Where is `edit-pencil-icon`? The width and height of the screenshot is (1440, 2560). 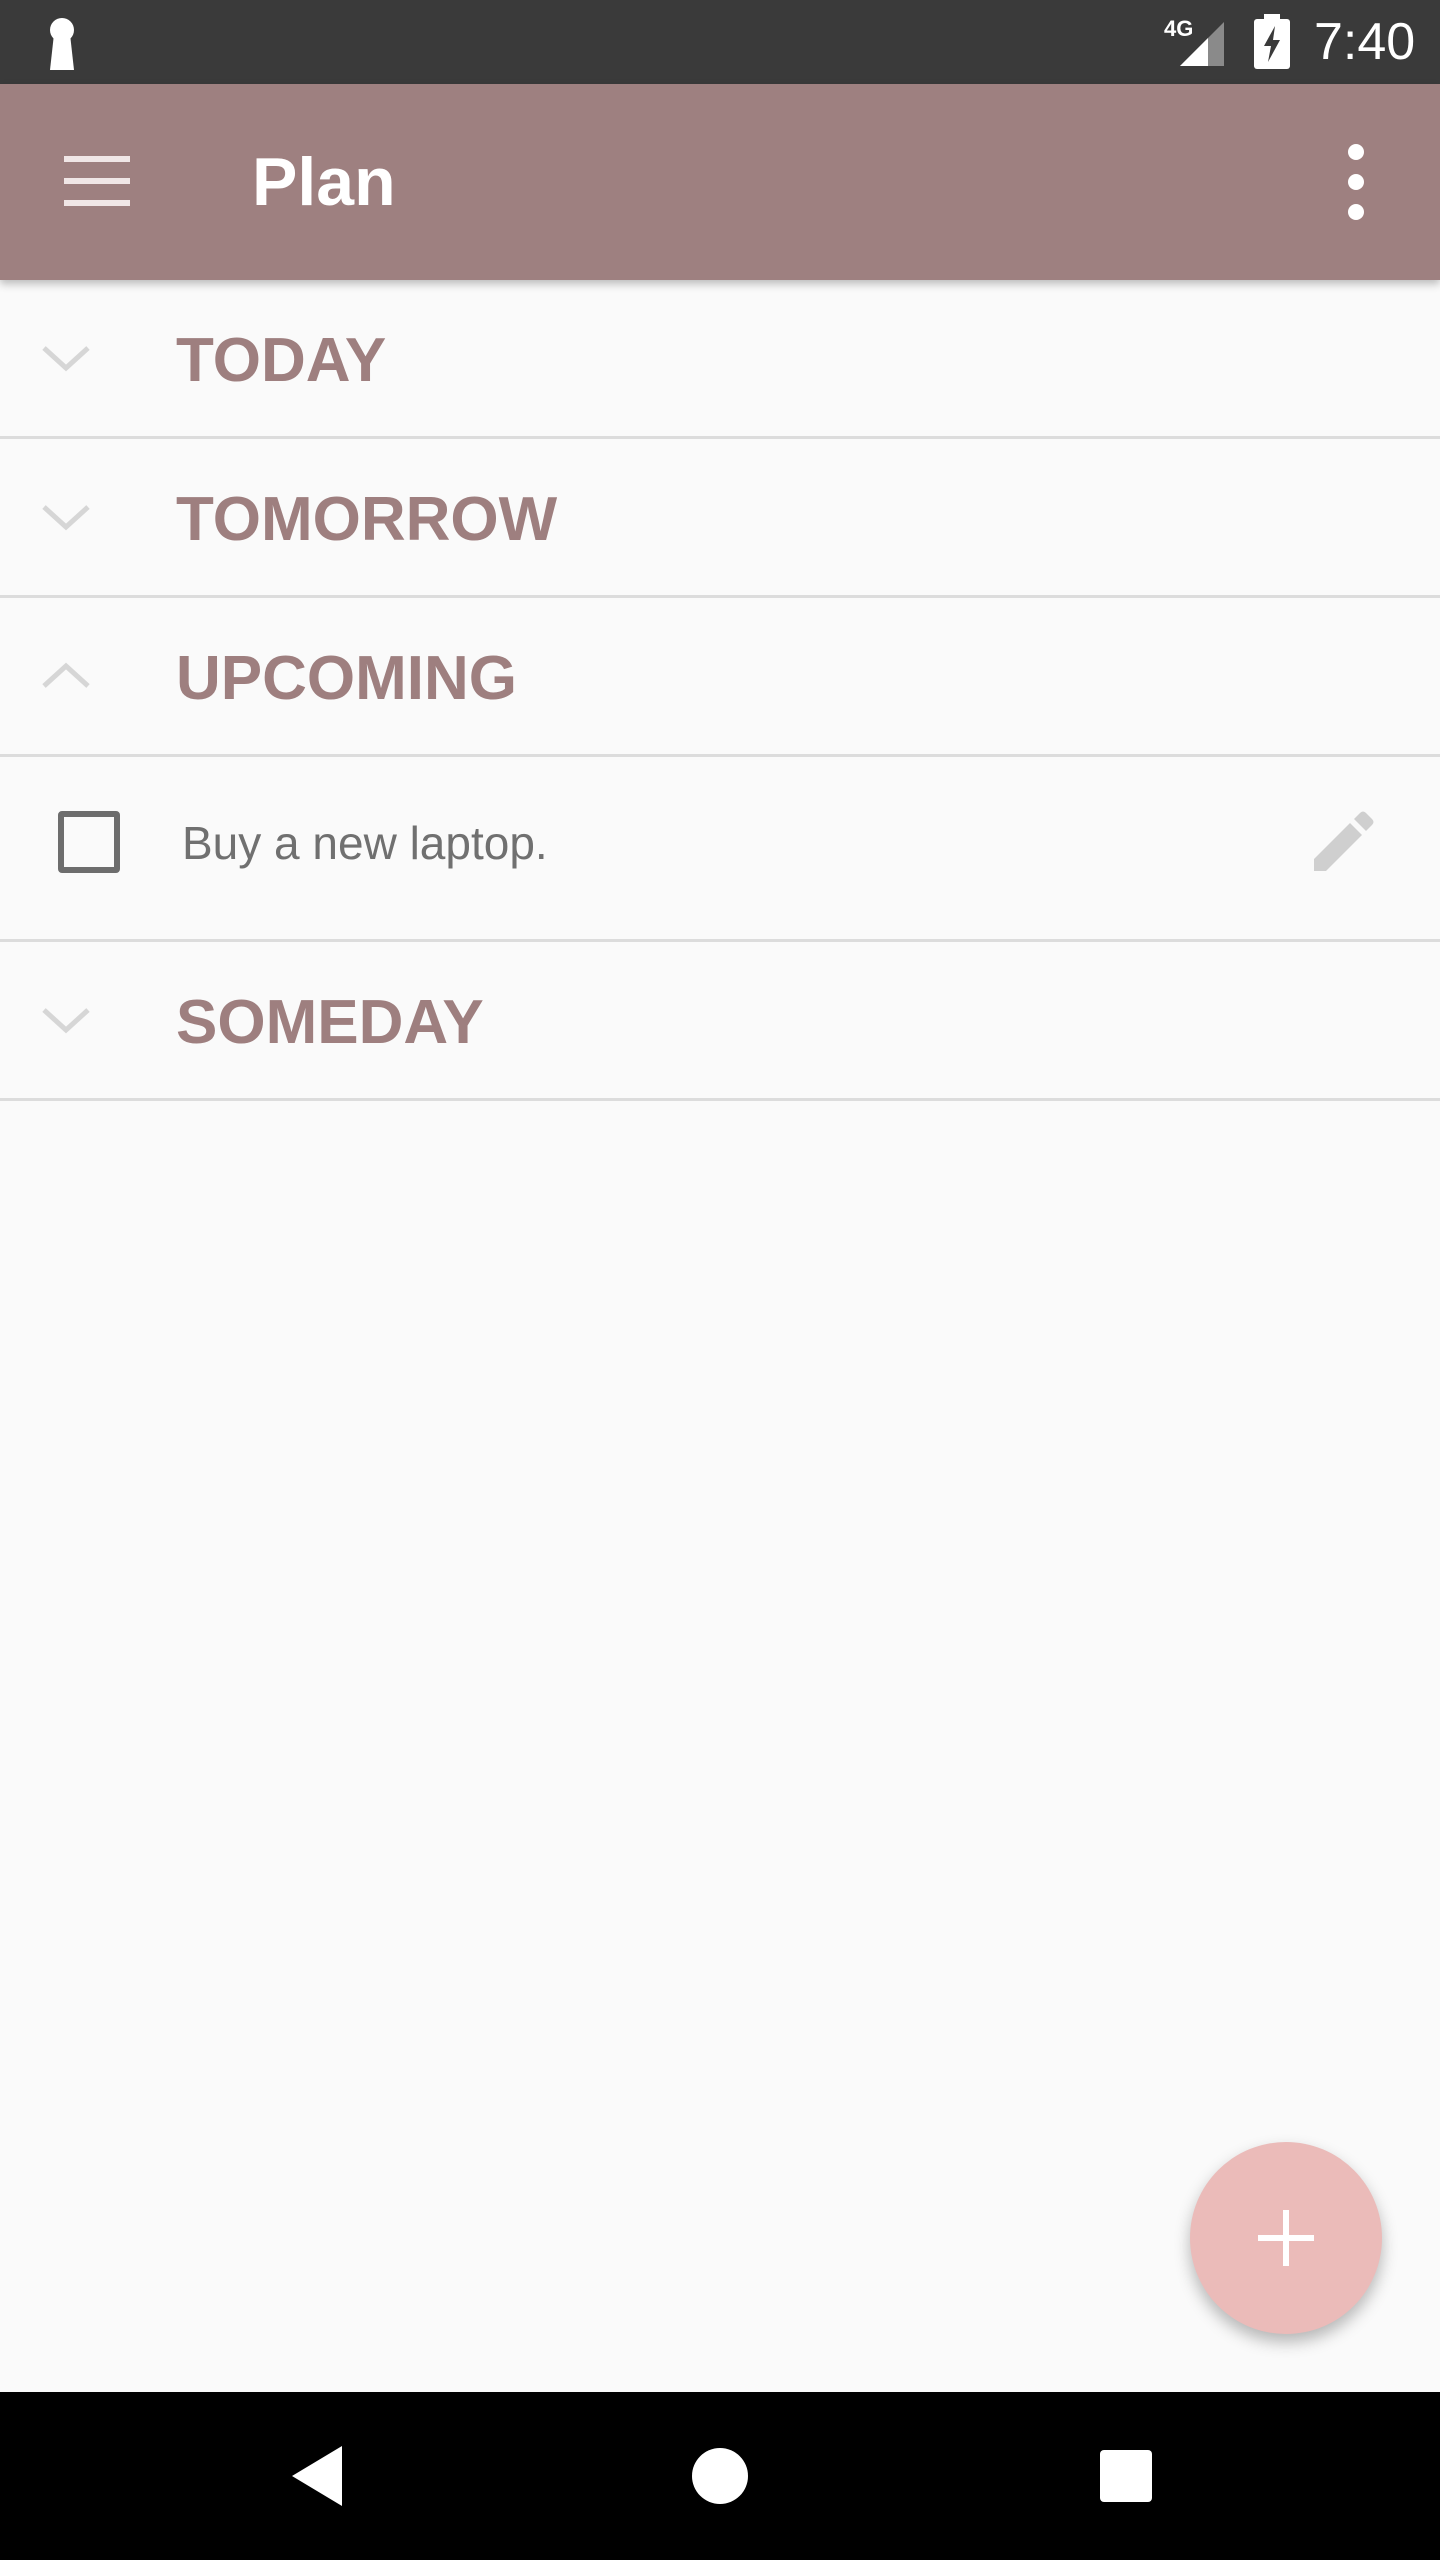
edit-pencil-icon is located at coordinates (1343, 842).